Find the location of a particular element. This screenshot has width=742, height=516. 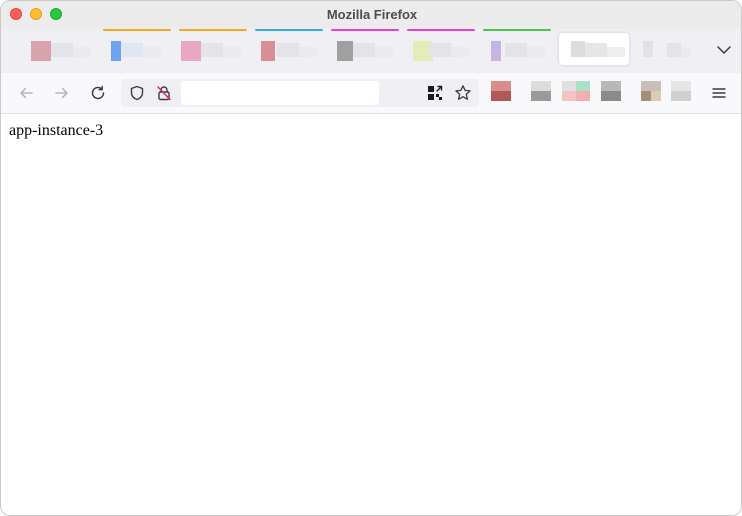

hamburger-menu-icon is located at coordinates (719, 93).